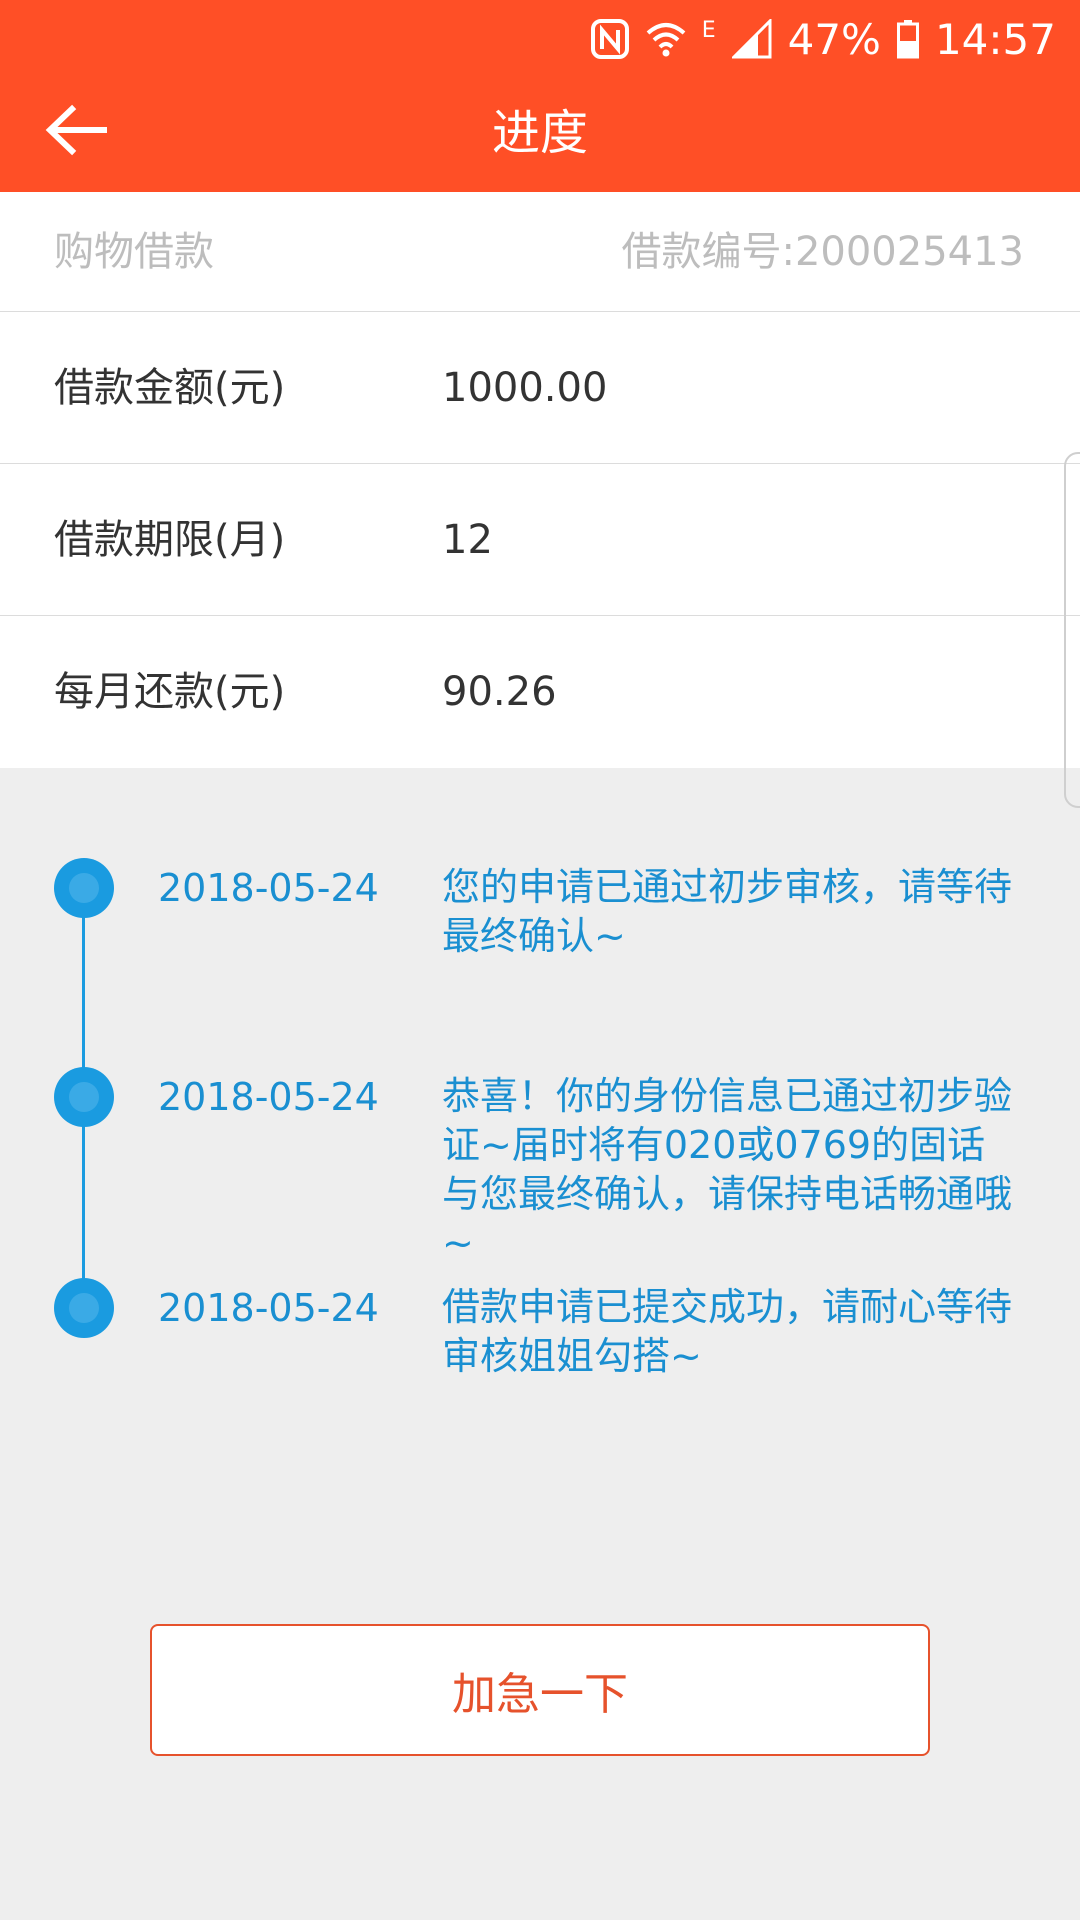 This screenshot has width=1080, height=1920. Describe the element at coordinates (666, 39) in the screenshot. I see `wifi-icon` at that location.